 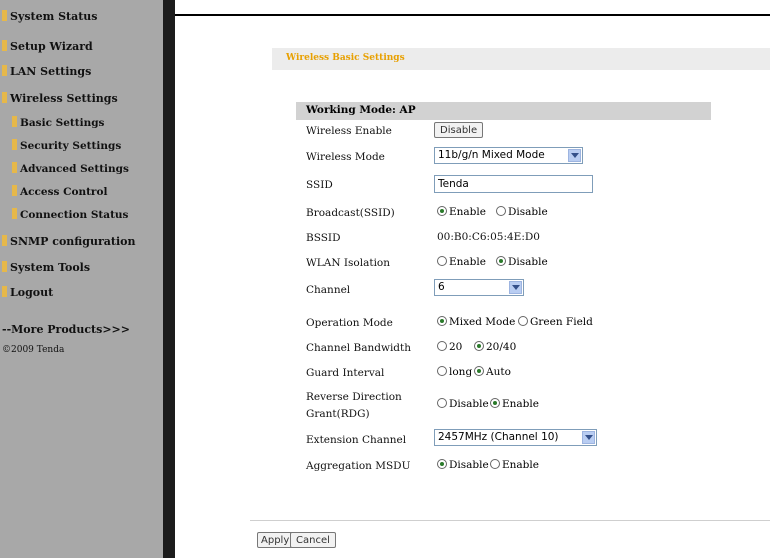 I want to click on sidebar-item-lan-settings: LAN Settings, so click(x=46, y=72).